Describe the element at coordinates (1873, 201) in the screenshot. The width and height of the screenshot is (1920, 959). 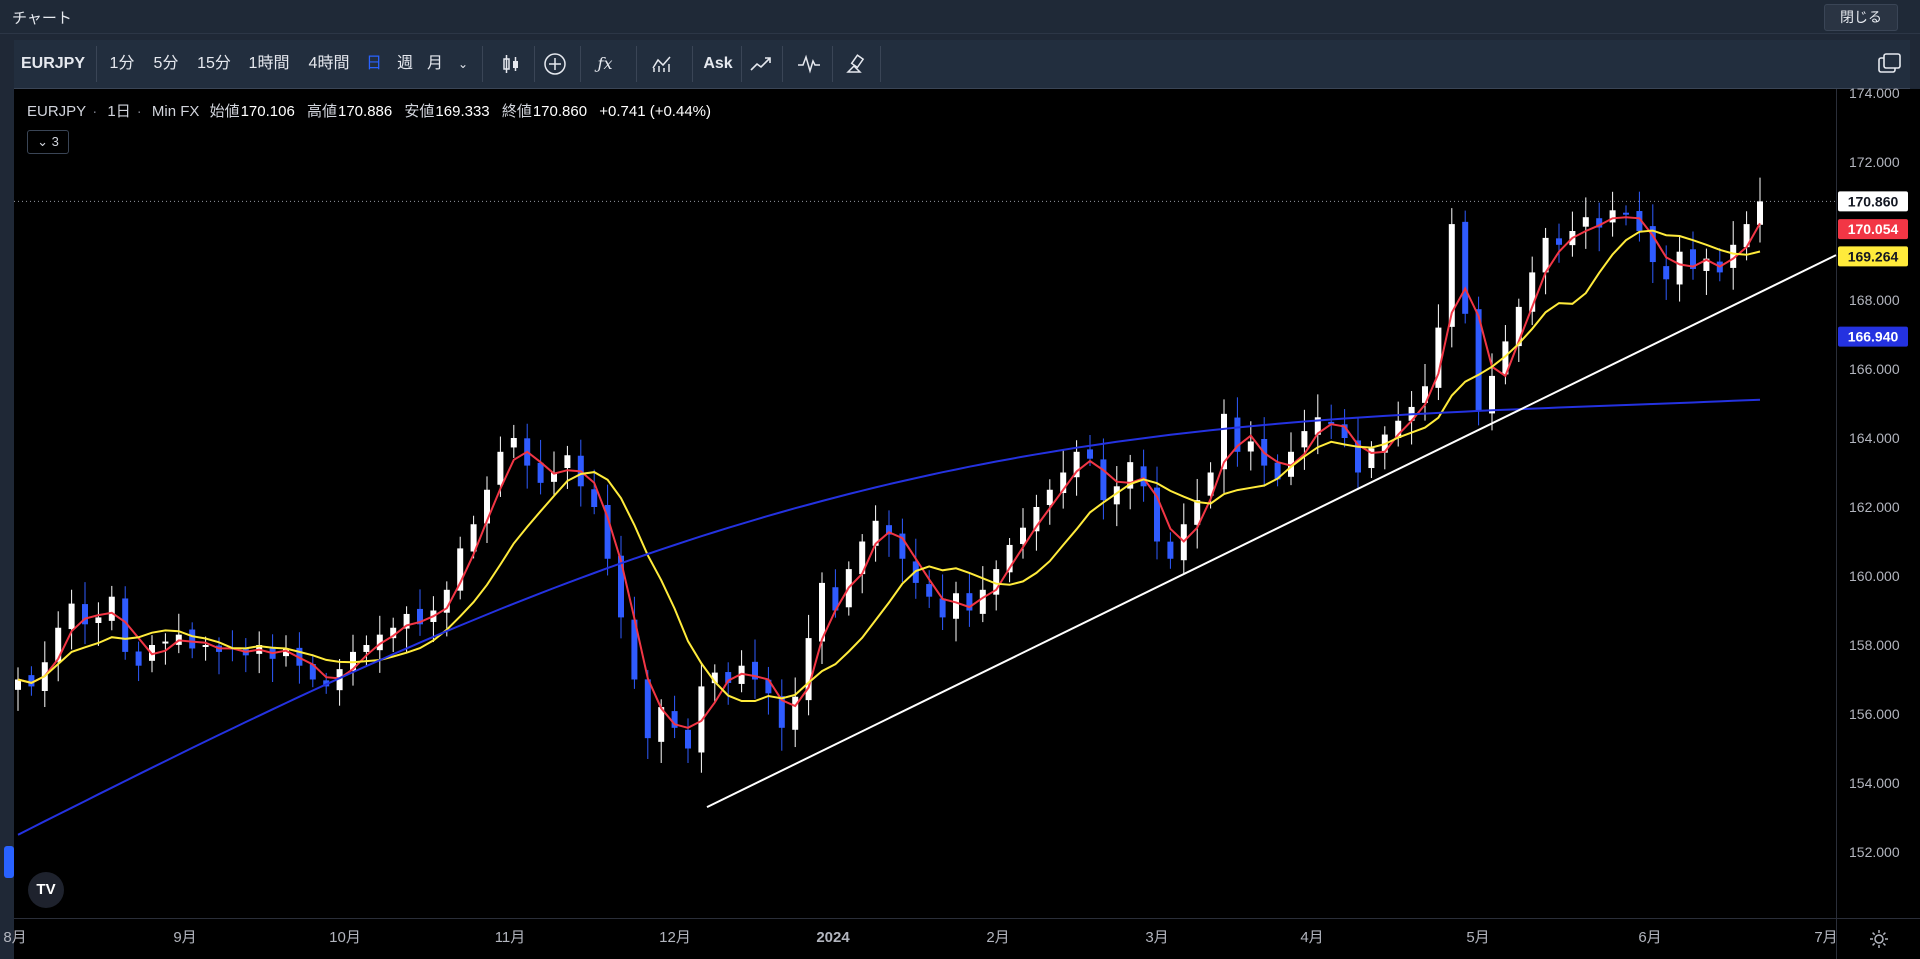
I see `current-price-tag: 170.860` at that location.